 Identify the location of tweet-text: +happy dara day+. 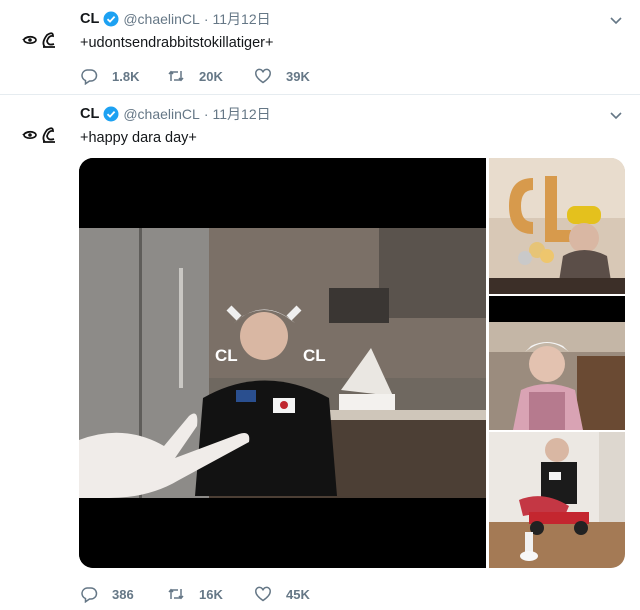
(138, 138).